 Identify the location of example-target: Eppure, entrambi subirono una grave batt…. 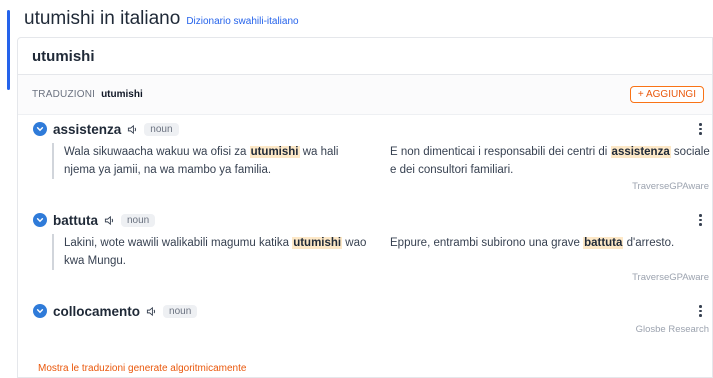
(532, 243).